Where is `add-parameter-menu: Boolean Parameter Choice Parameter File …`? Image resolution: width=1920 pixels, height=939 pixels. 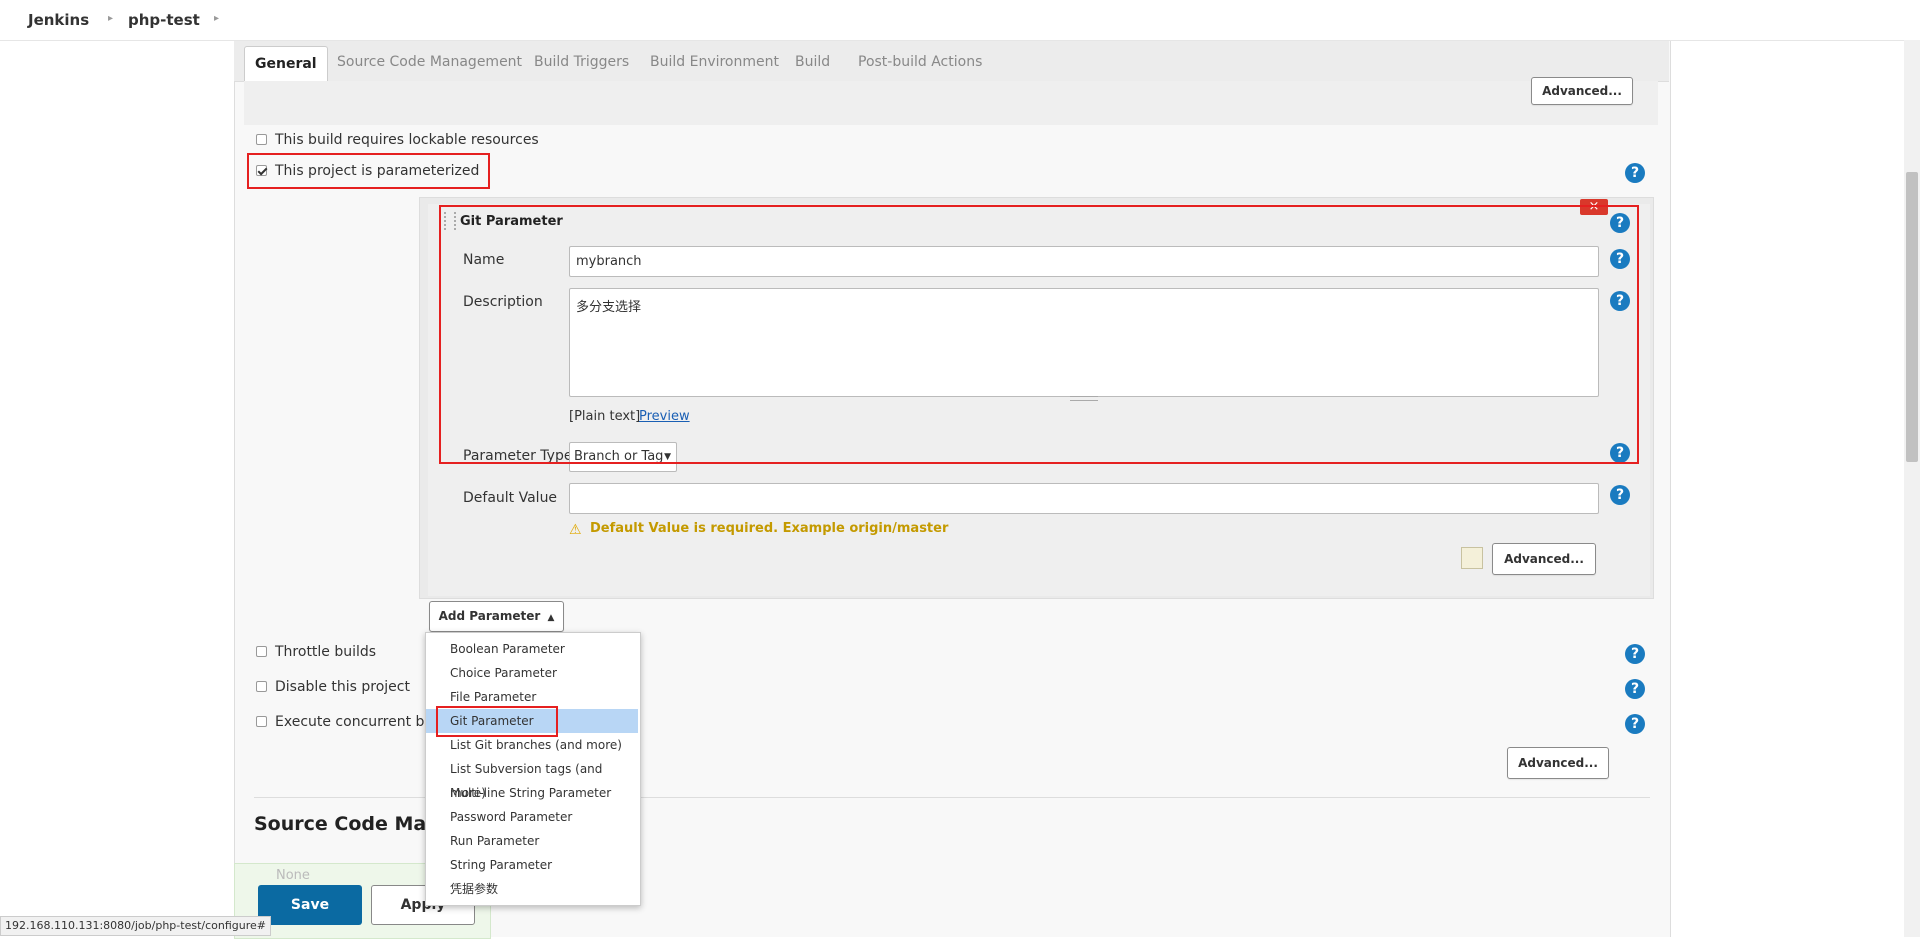
add-parameter-menu: Boolean Parameter Choice Parameter File … is located at coordinates (533, 769).